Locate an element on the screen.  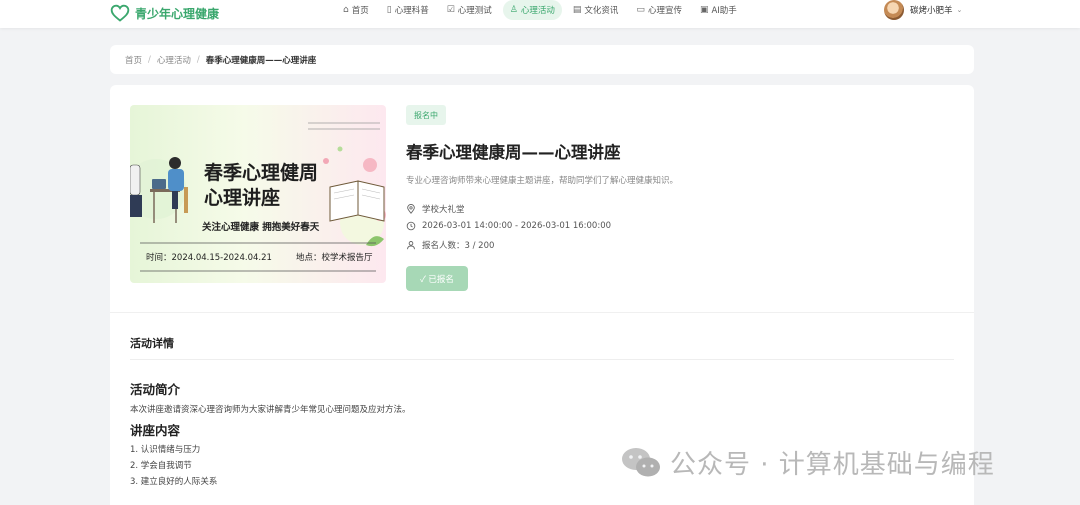
poster-slogan: 关注心理健康 拥抱美好春天 is located at coordinates (261, 227).